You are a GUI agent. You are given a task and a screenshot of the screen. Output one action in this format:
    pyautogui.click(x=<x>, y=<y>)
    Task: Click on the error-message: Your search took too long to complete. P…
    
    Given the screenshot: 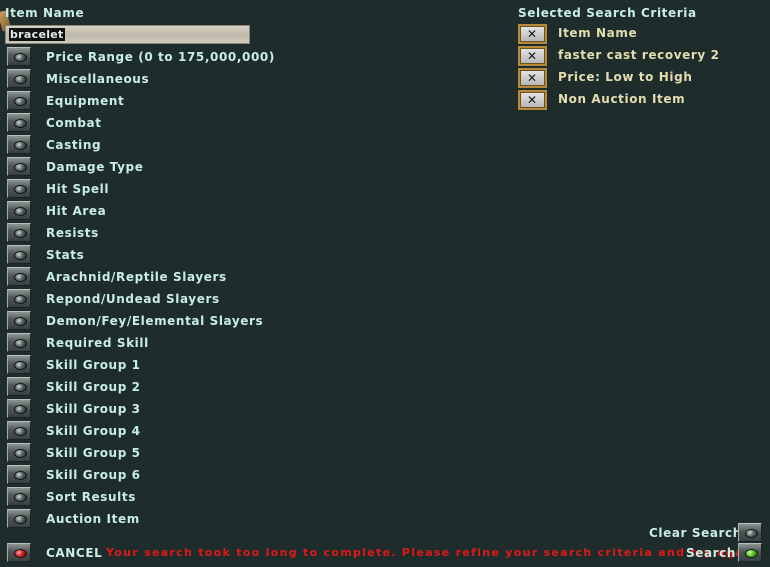 What is the action you would take?
    pyautogui.click(x=435, y=552)
    